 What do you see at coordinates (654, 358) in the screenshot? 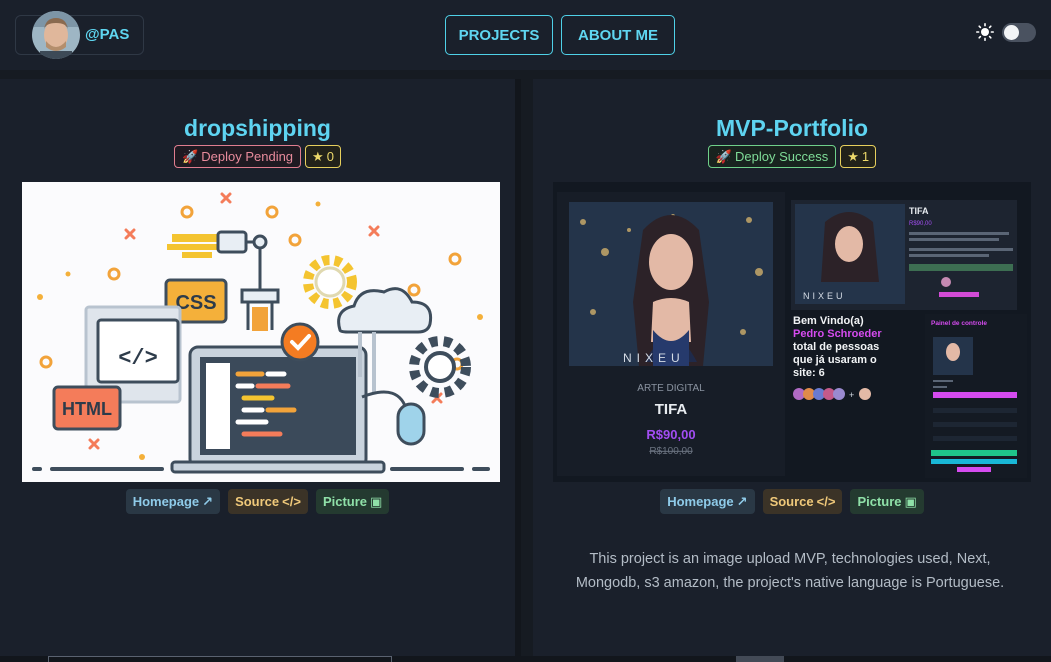
I see `brand-text: NIXEU` at bounding box center [654, 358].